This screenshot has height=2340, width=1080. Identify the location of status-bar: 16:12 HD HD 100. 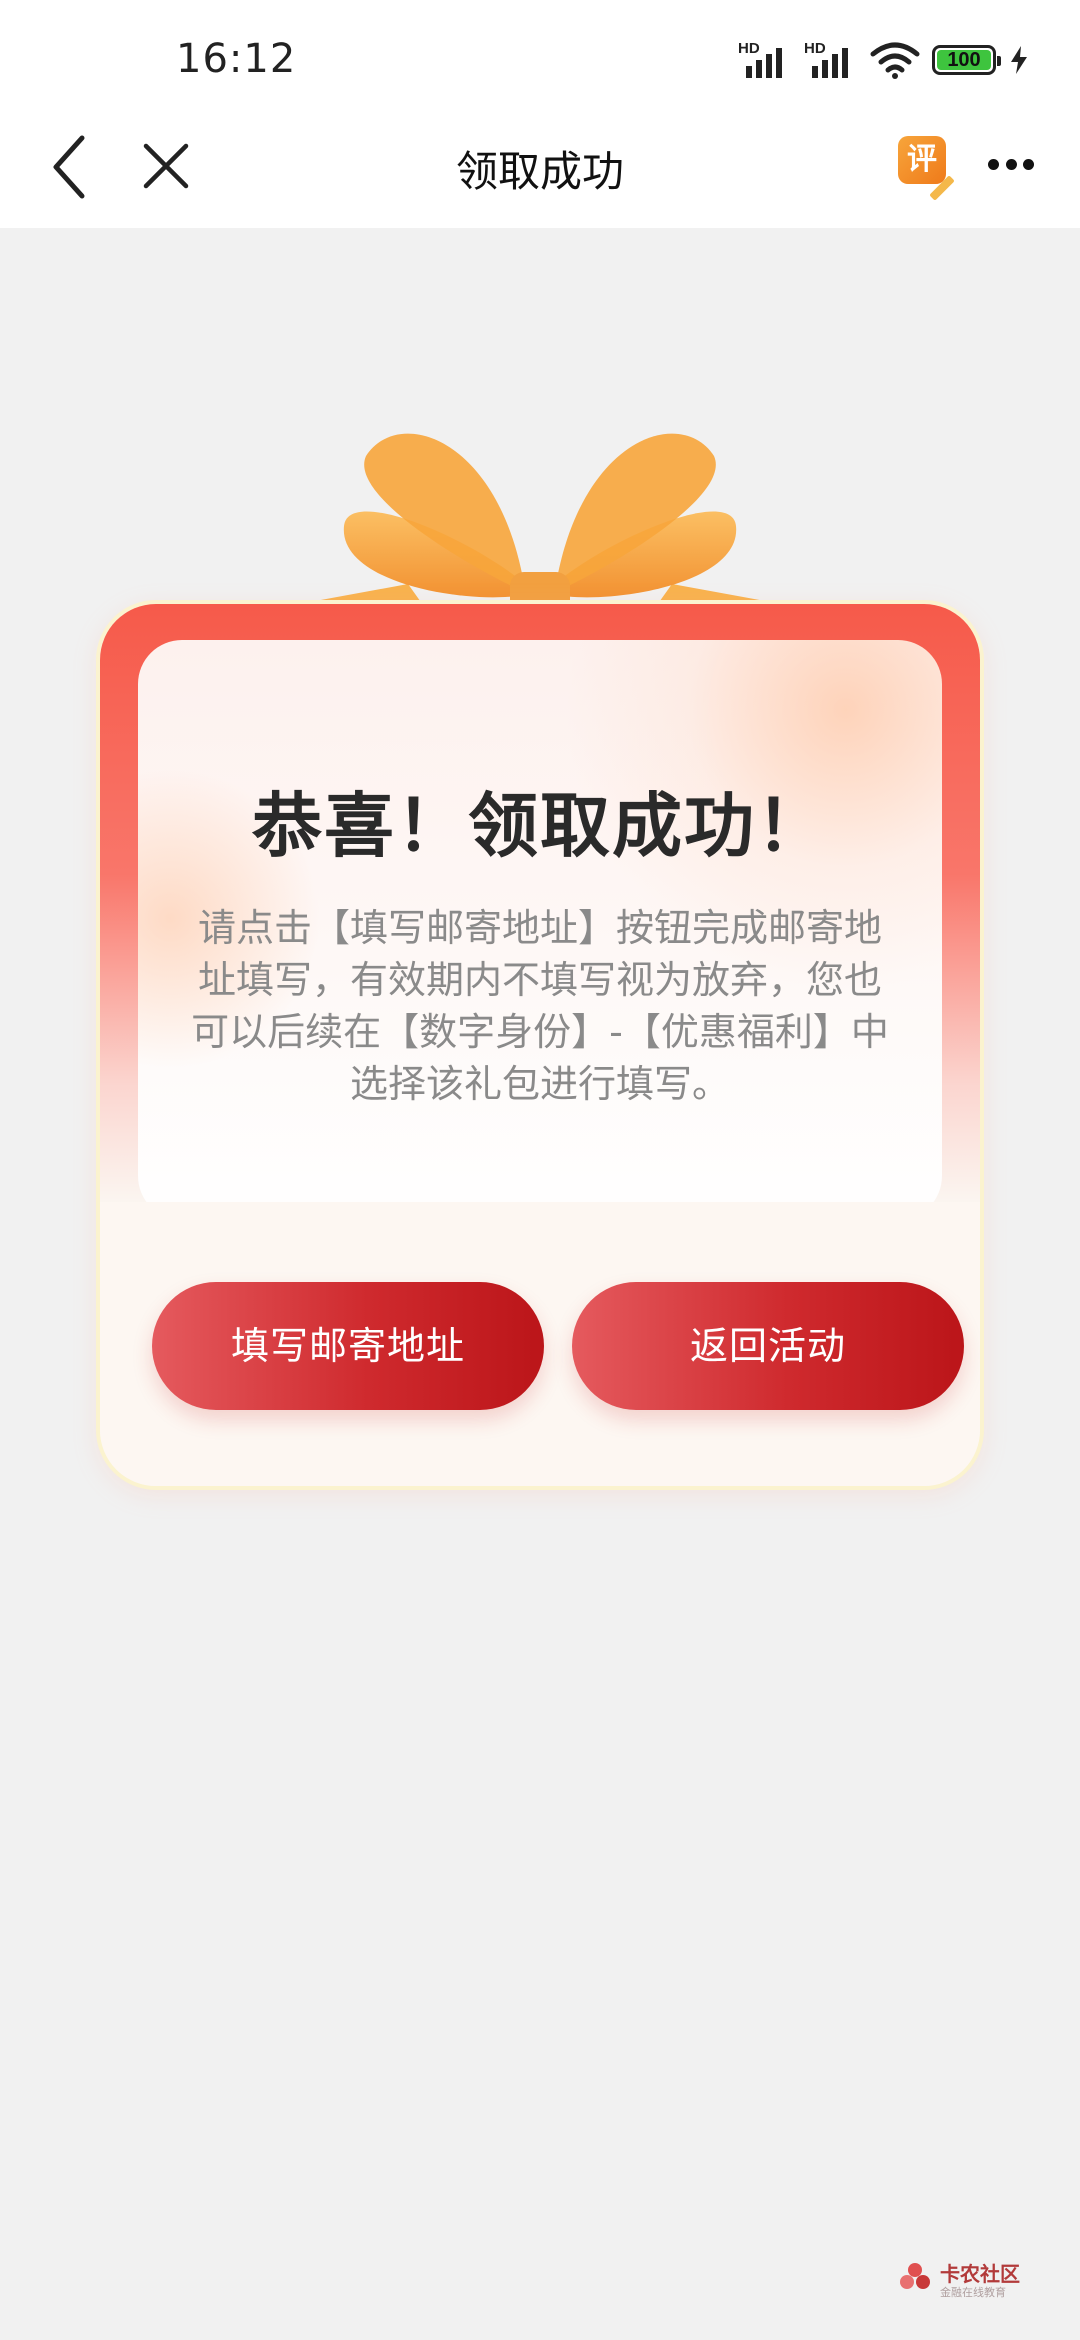
(540, 55).